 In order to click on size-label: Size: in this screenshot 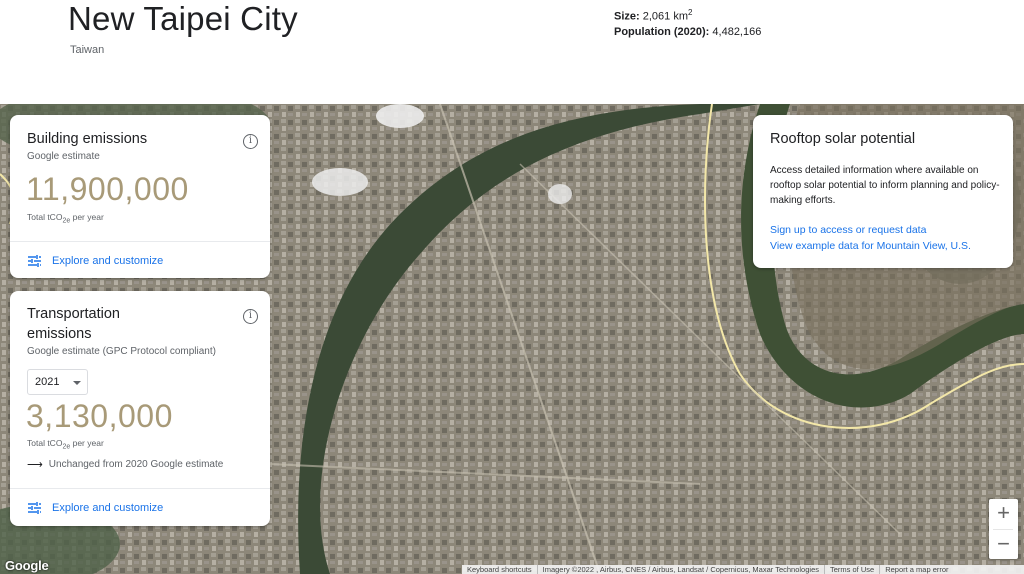, I will do `click(627, 16)`.